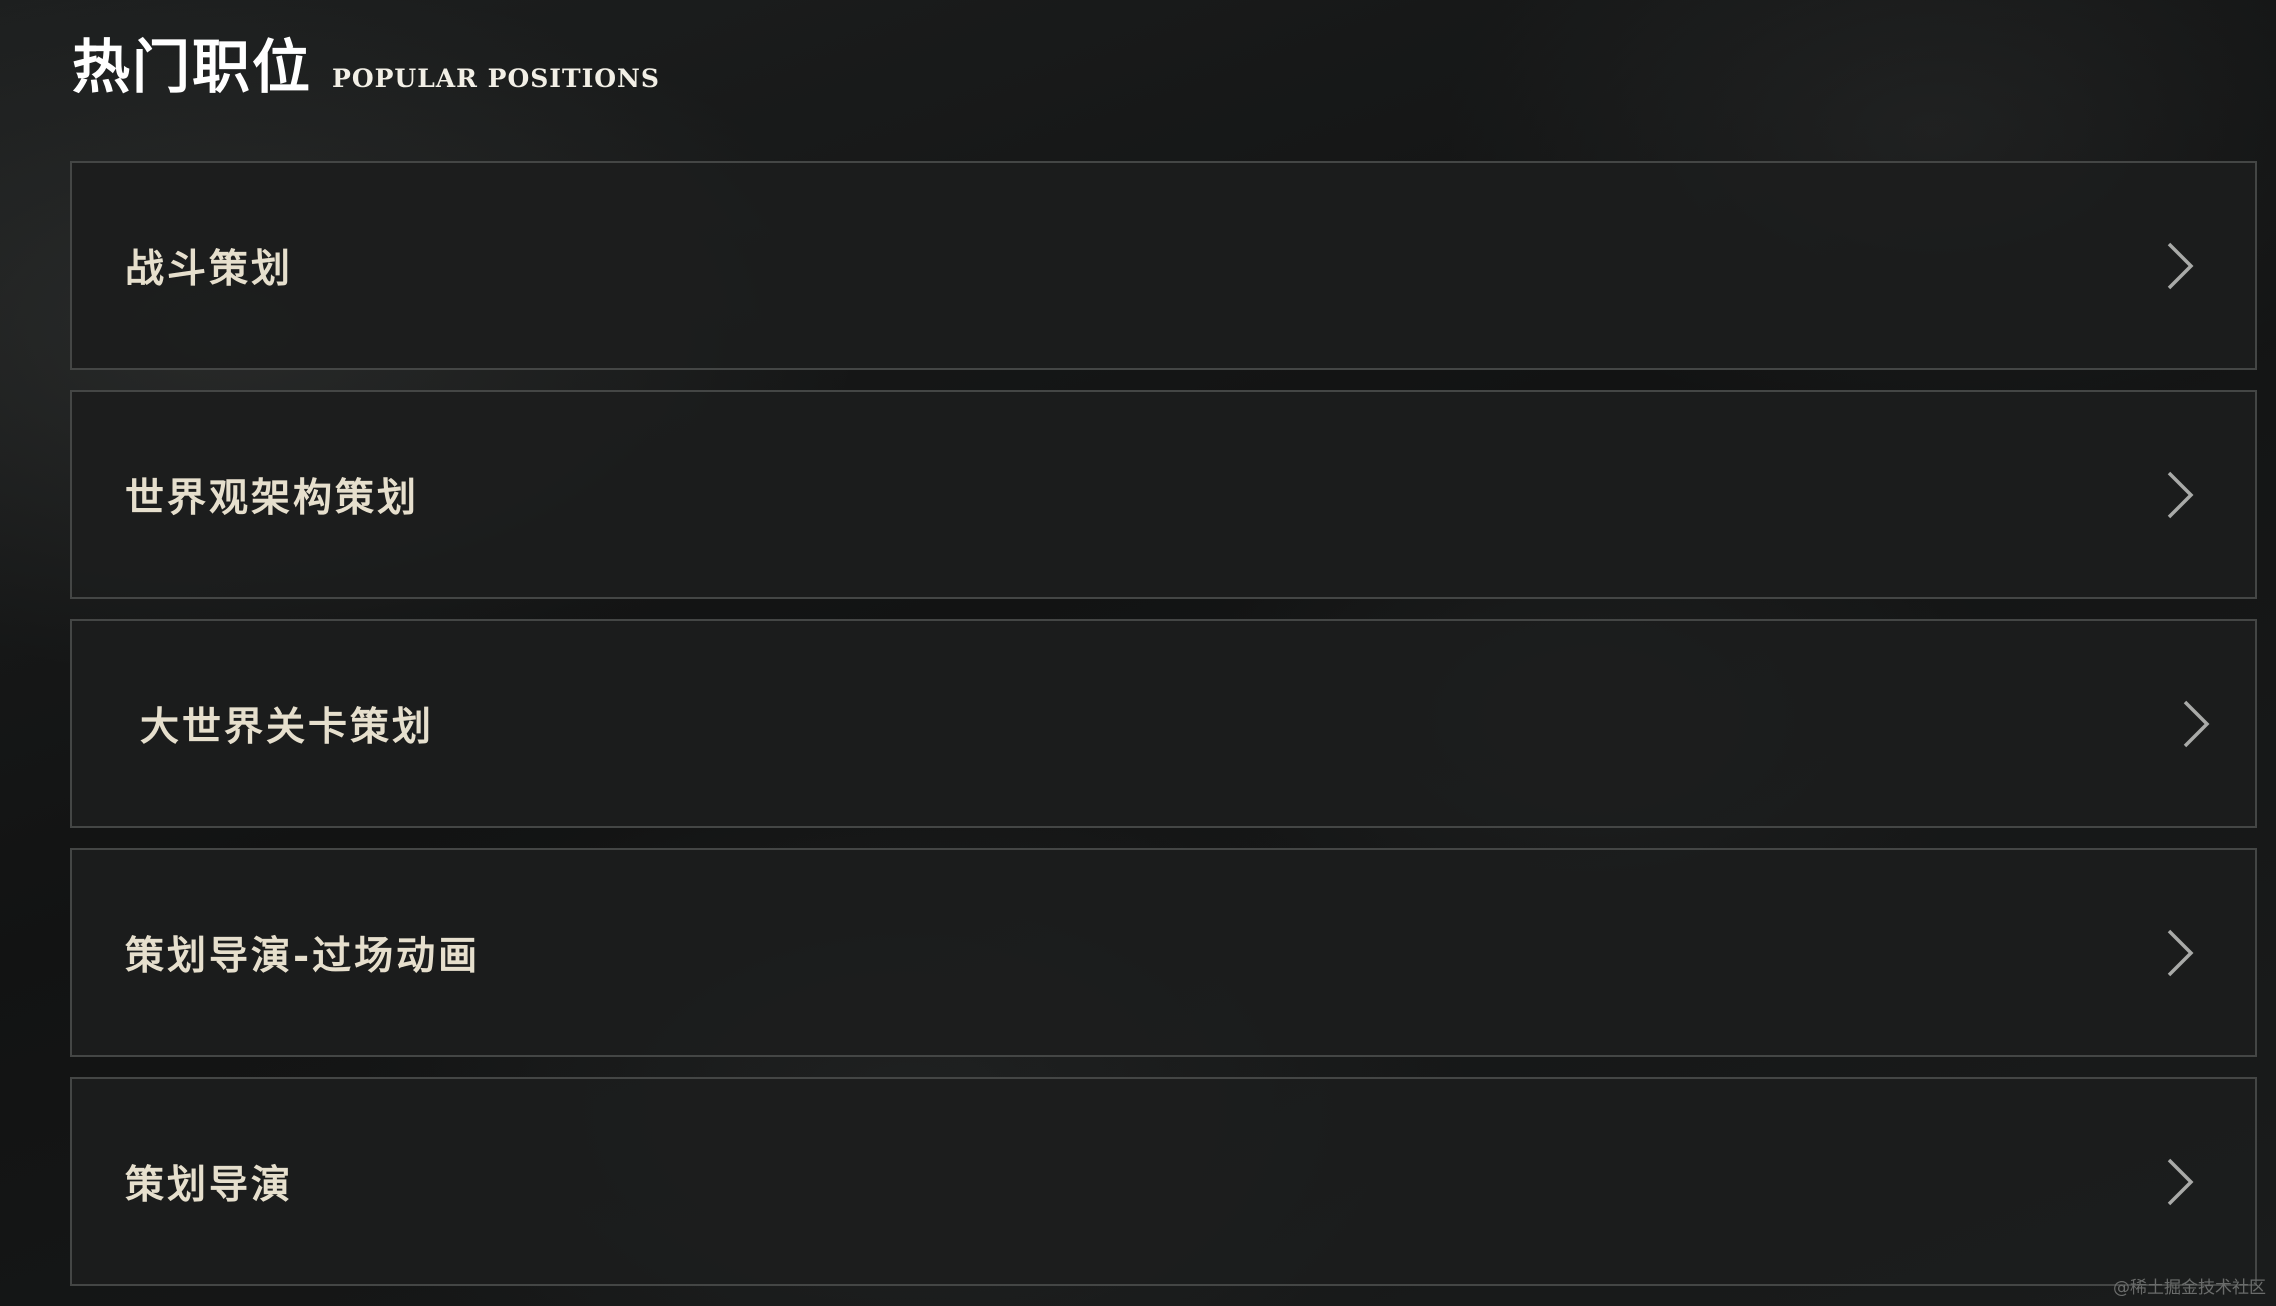  I want to click on position-label: 战斗策划, so click(209, 268).